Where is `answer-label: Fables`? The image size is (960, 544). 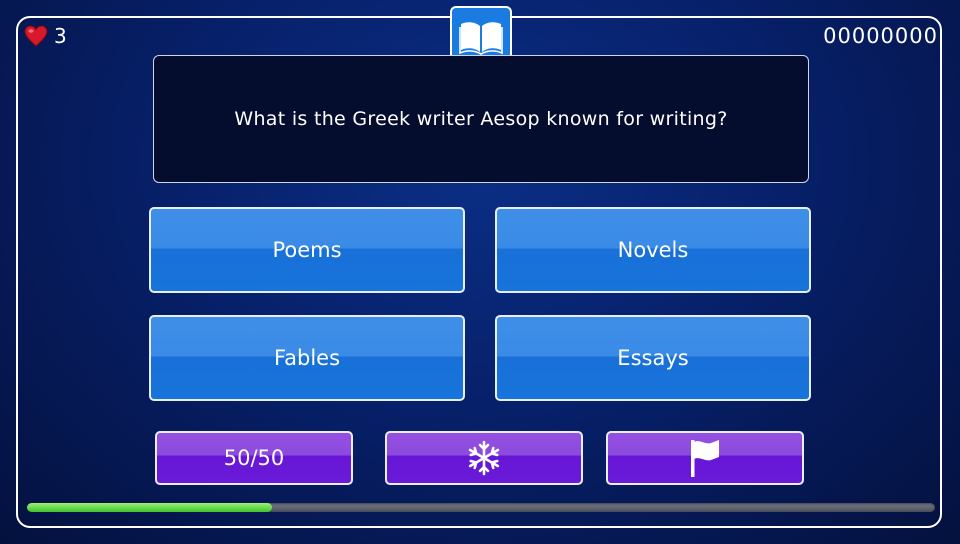 answer-label: Fables is located at coordinates (307, 358).